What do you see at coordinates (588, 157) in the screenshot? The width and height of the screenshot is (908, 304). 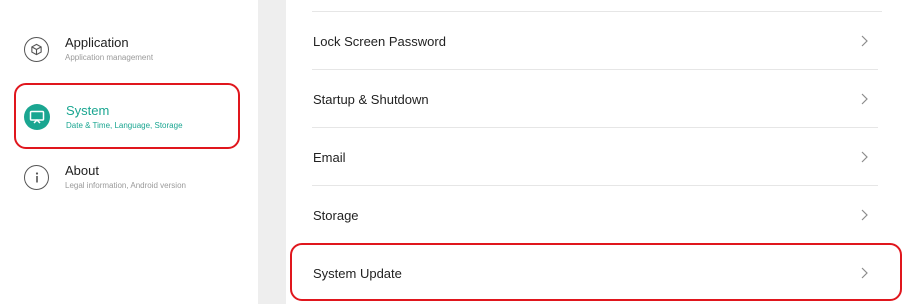 I see `settings-row-email: Email` at bounding box center [588, 157].